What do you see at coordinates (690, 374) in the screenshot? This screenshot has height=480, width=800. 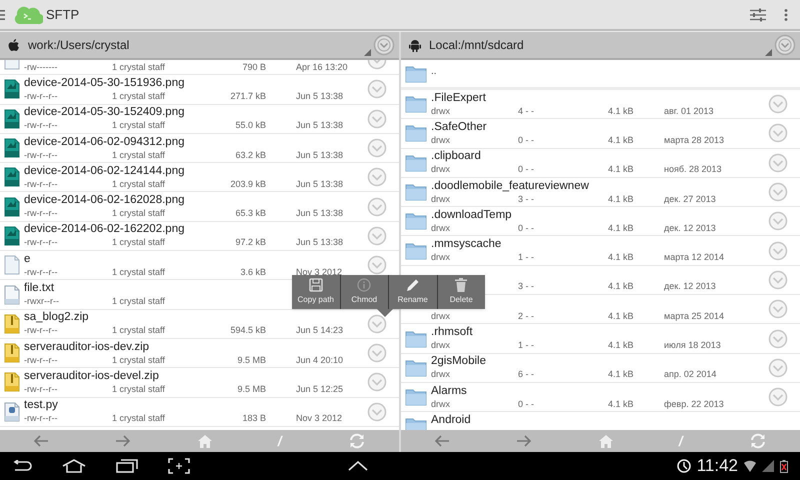 I see `folder-date: апр. 02 2014` at bounding box center [690, 374].